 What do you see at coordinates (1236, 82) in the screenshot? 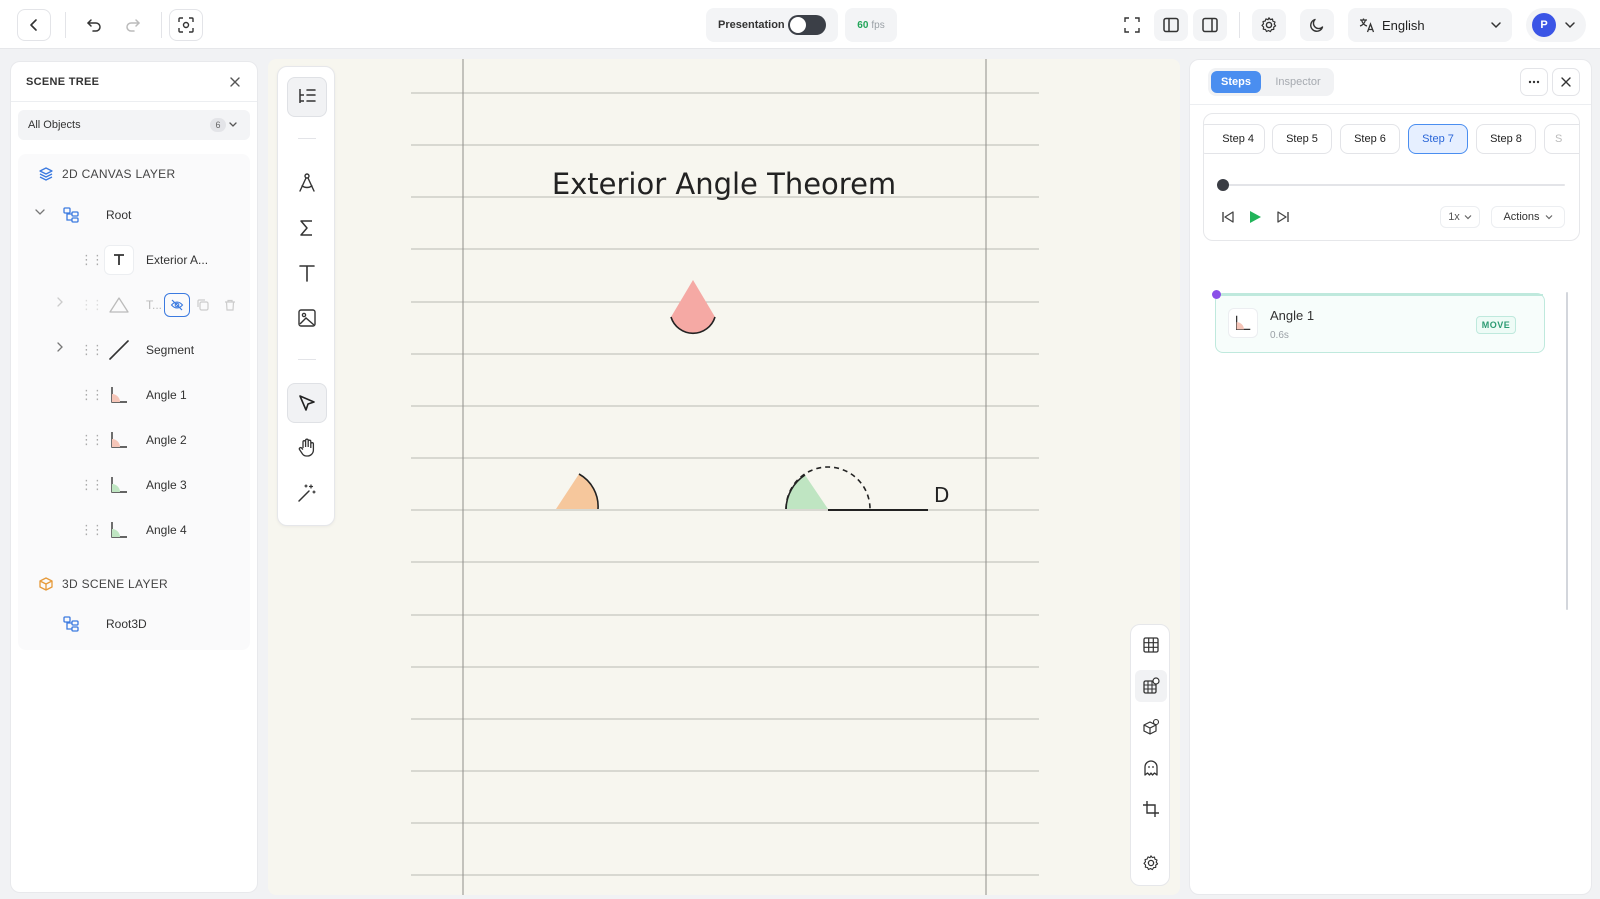
I see `tab-steps: Steps` at bounding box center [1236, 82].